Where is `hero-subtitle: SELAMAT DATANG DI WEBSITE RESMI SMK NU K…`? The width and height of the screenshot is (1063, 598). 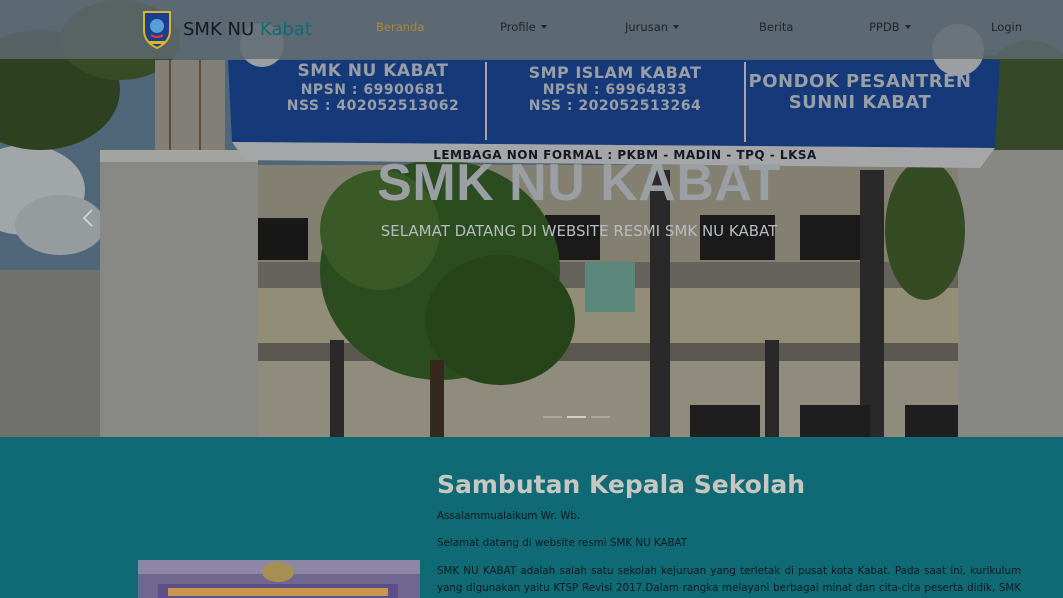
hero-subtitle: SELAMAT DATANG DI WEBSITE RESMI SMK NU K… is located at coordinates (579, 231).